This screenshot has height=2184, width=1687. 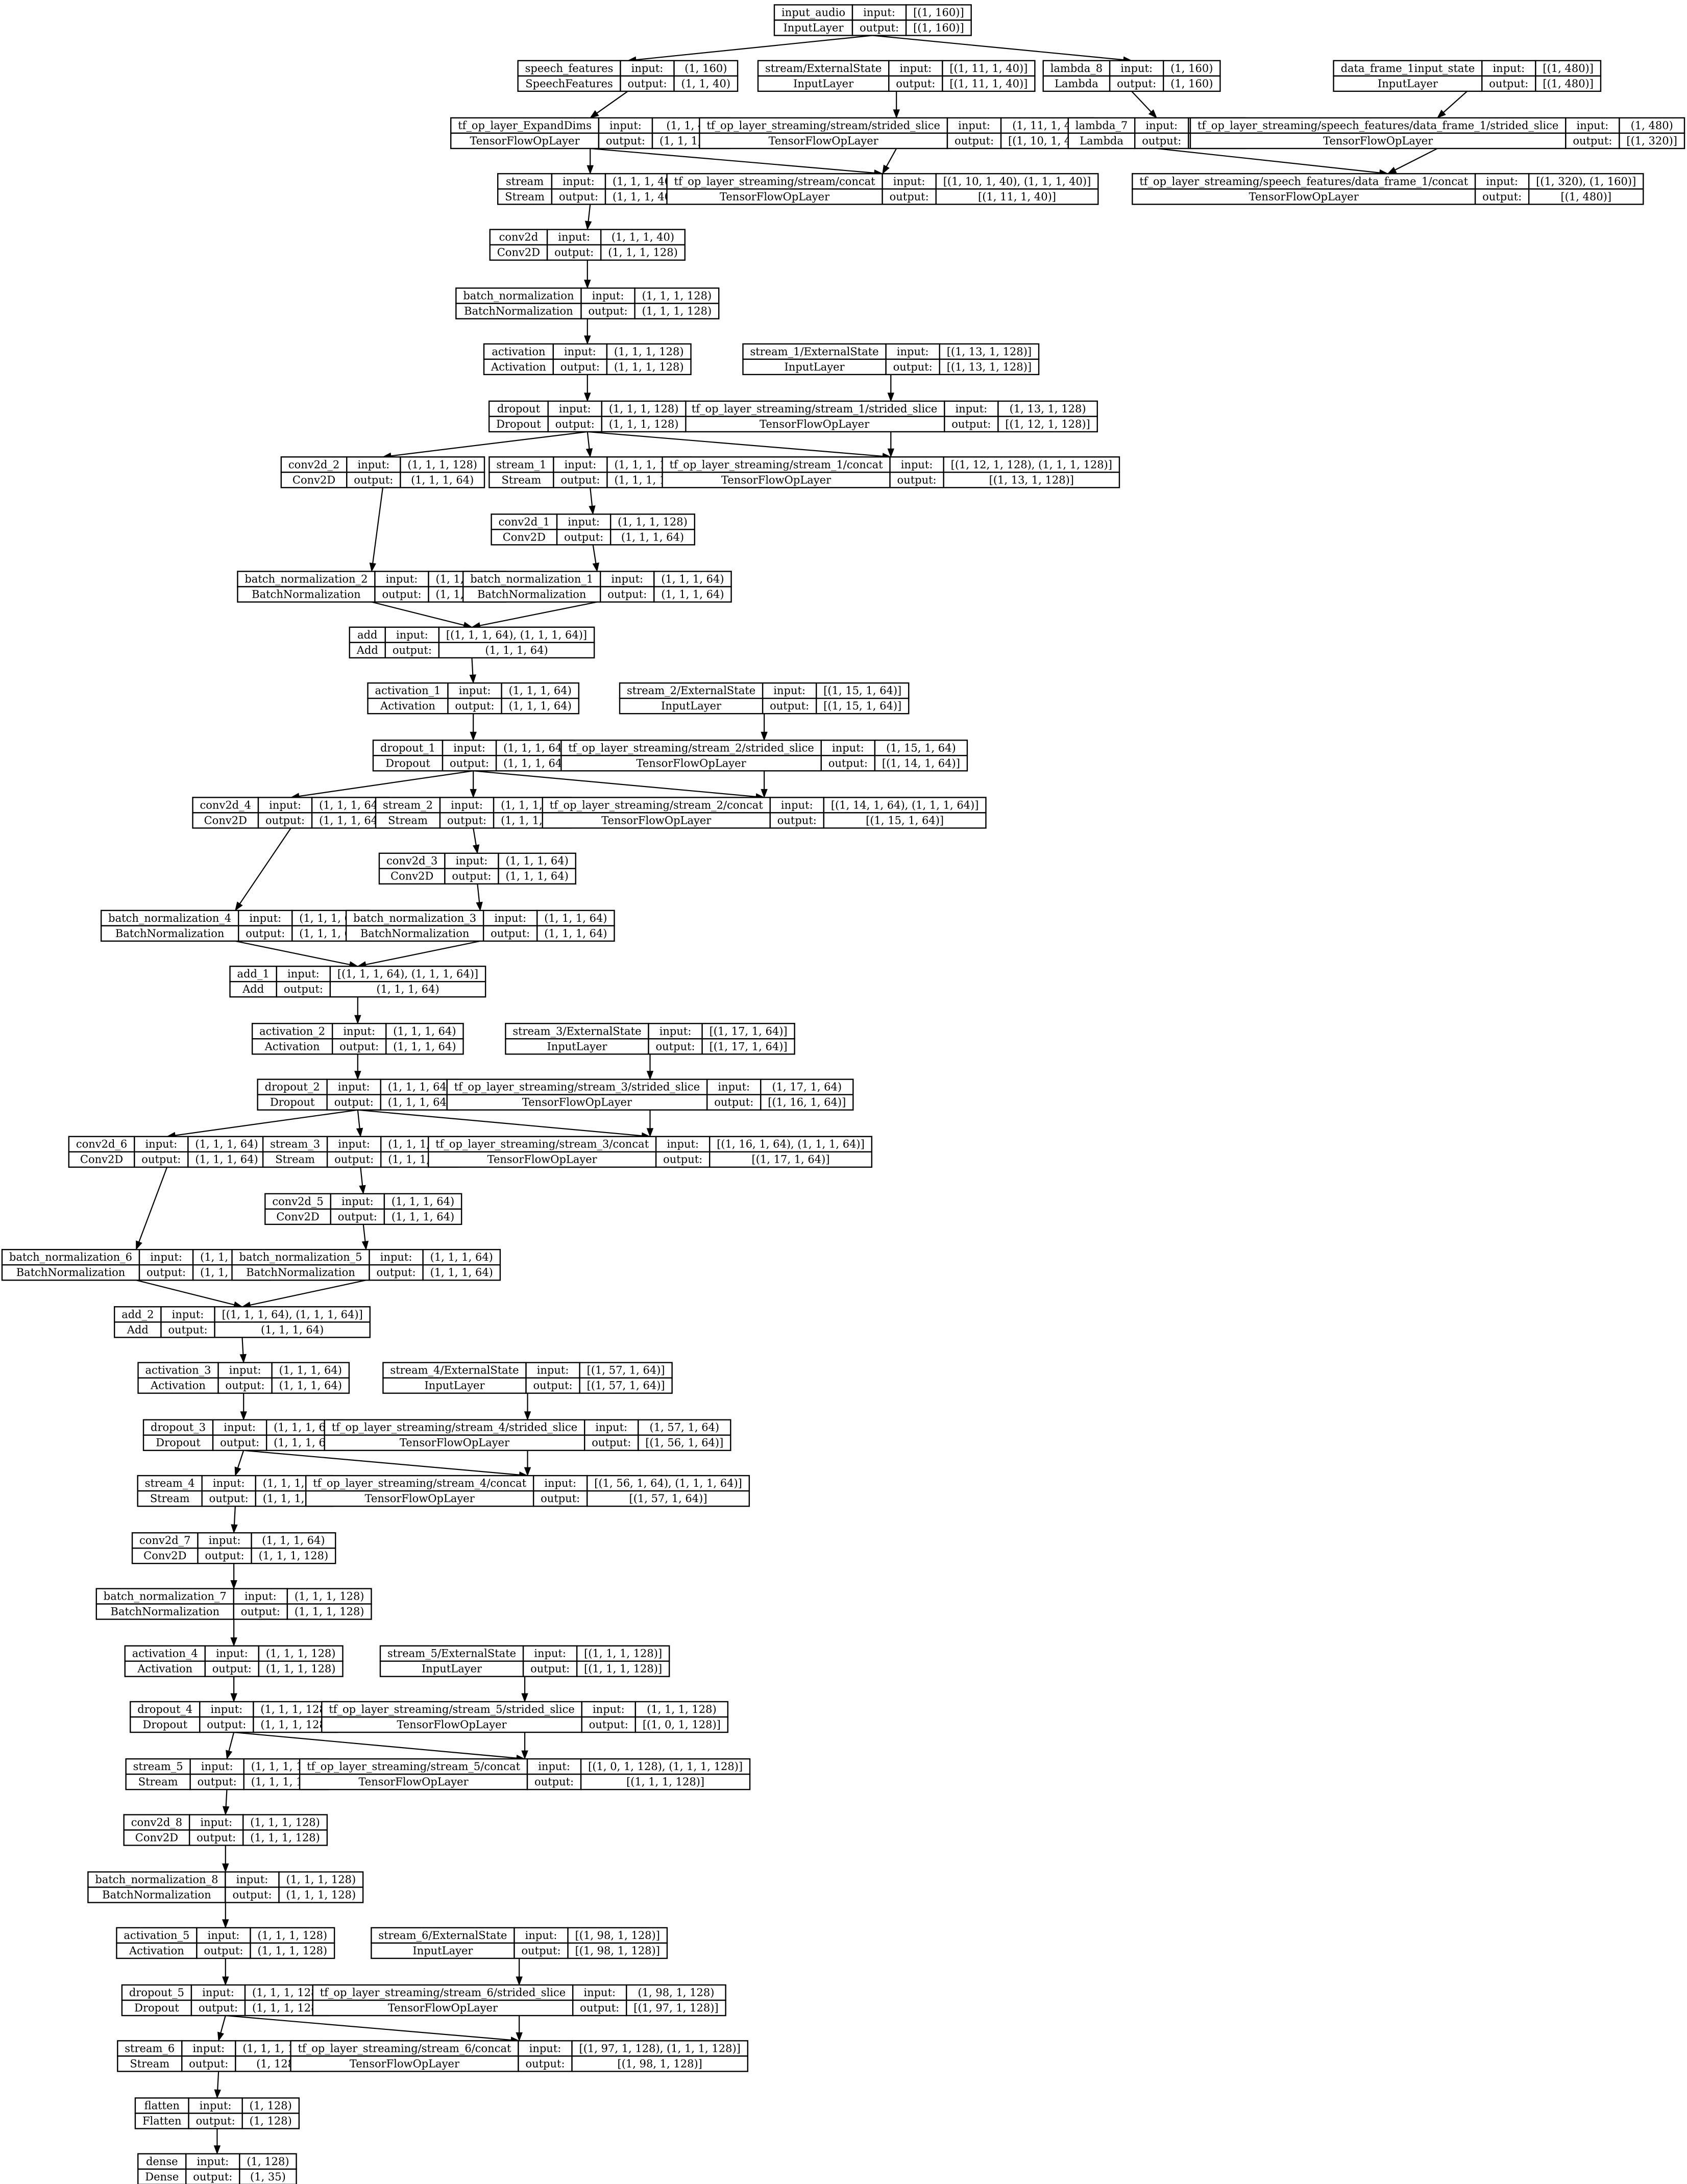 I want to click on layer-name: conv2d_1, so click(x=524, y=522).